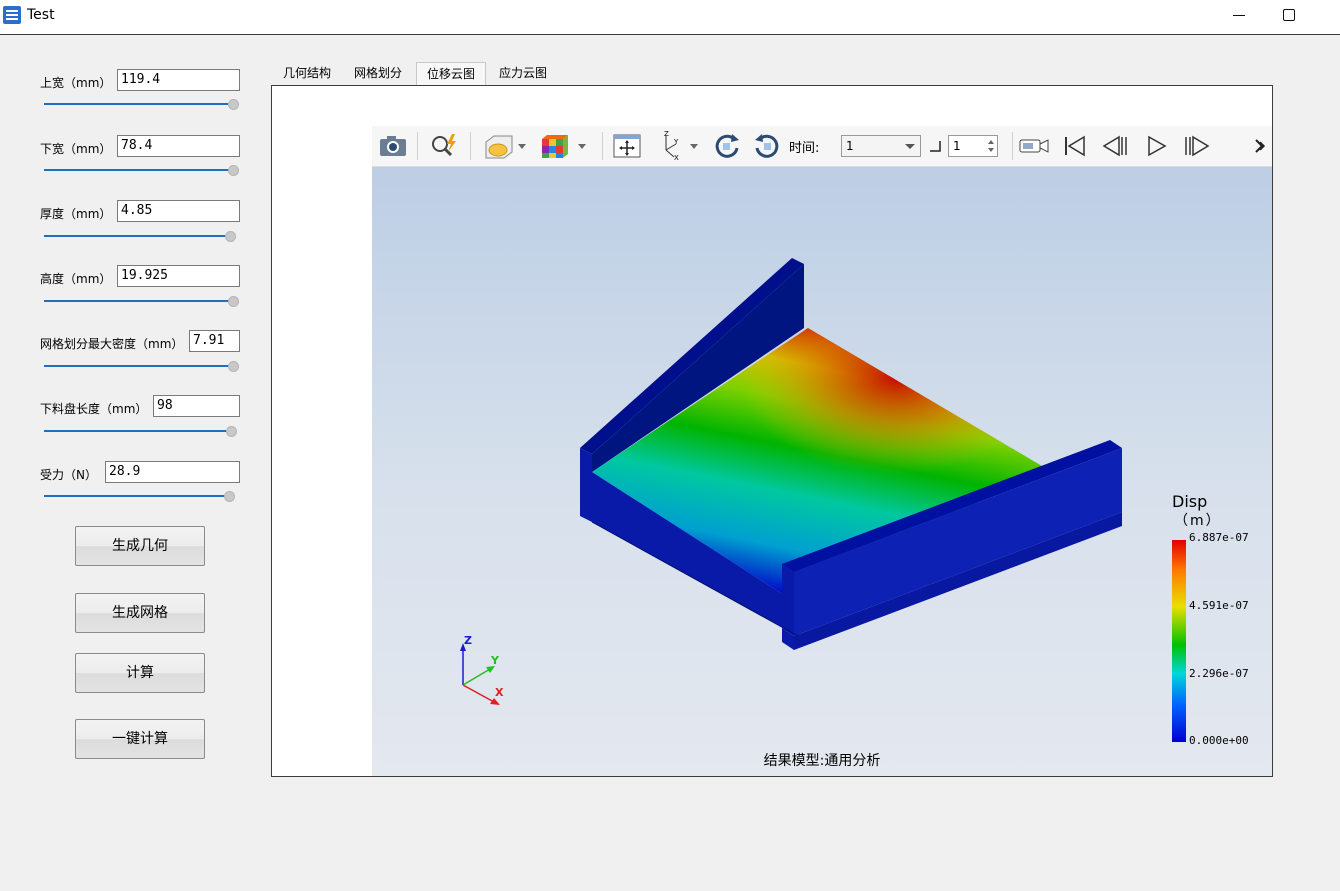 This screenshot has width=1340, height=891. I want to click on z-axis-label: Z, so click(468, 640).